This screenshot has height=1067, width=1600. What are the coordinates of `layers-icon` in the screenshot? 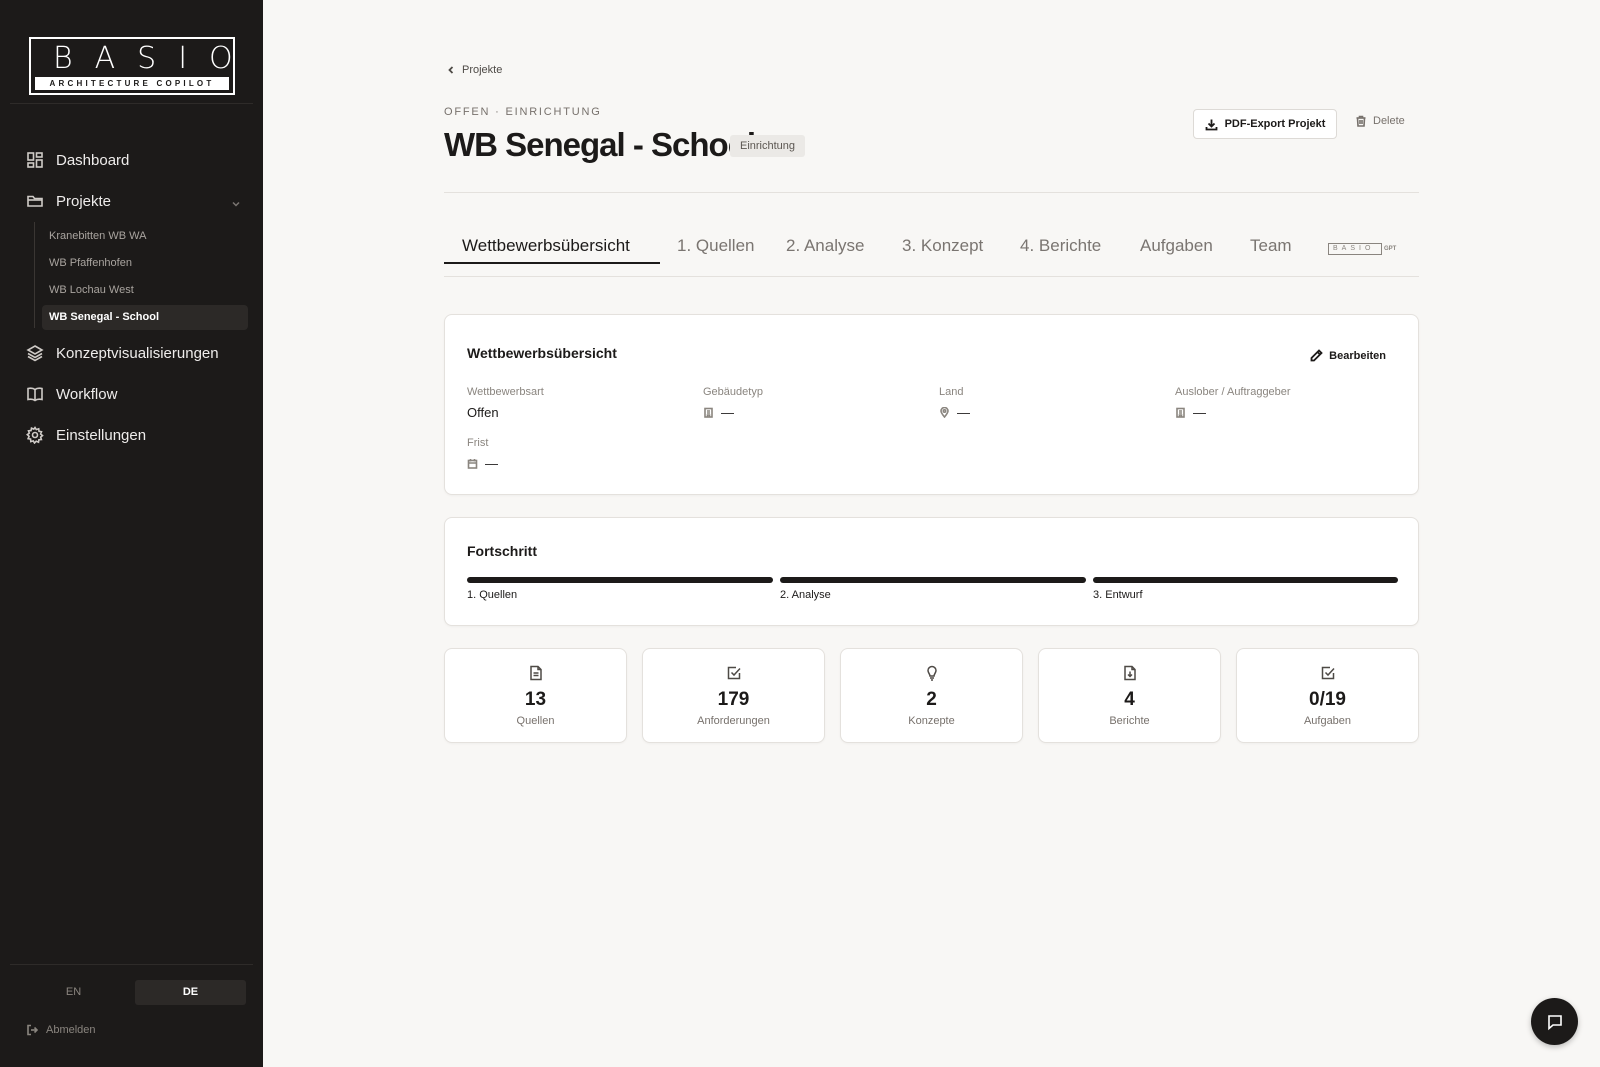 It's located at (35, 353).